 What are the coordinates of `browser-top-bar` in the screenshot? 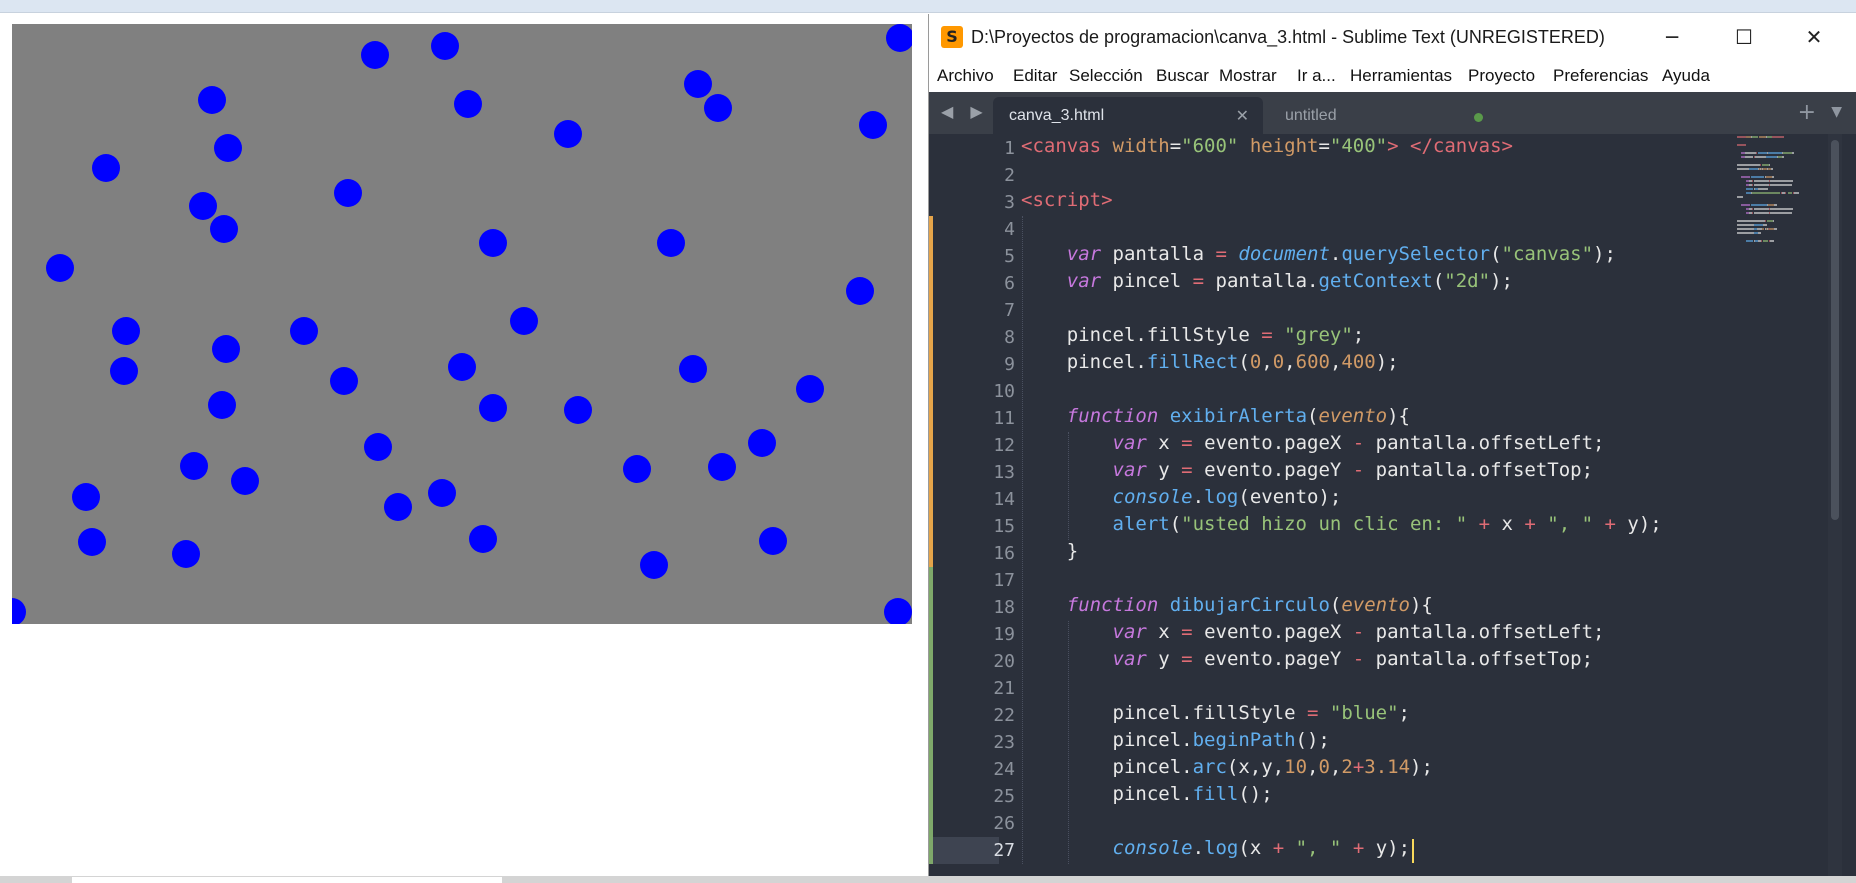 It's located at (928, 6).